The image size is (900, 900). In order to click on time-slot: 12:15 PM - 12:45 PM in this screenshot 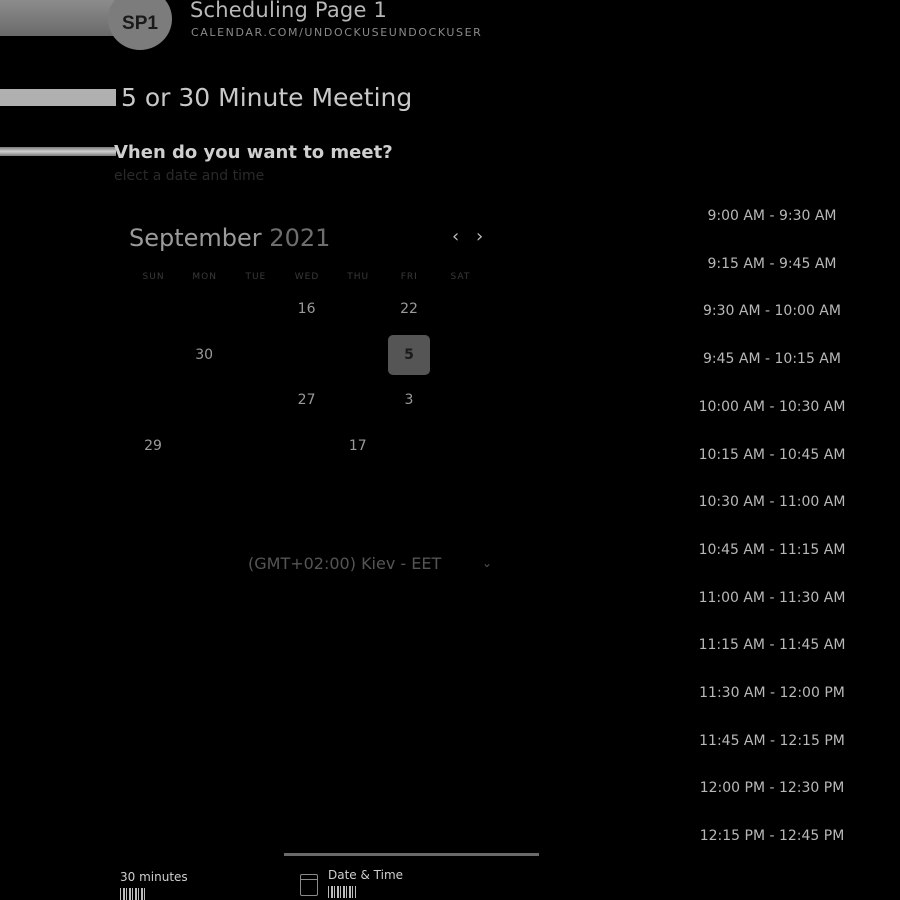, I will do `click(772, 836)`.